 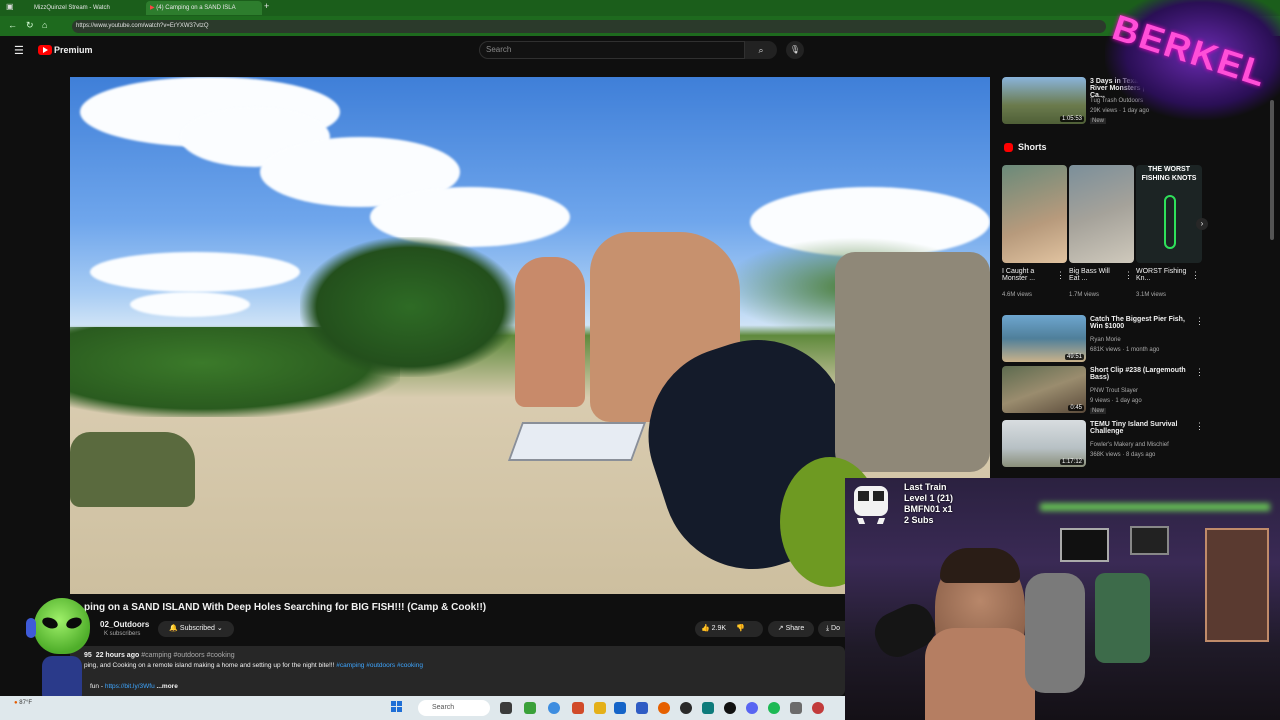 What do you see at coordinates (379, 665) in the screenshot?
I see `description-hashtags: #camping #outdoors #cooking` at bounding box center [379, 665].